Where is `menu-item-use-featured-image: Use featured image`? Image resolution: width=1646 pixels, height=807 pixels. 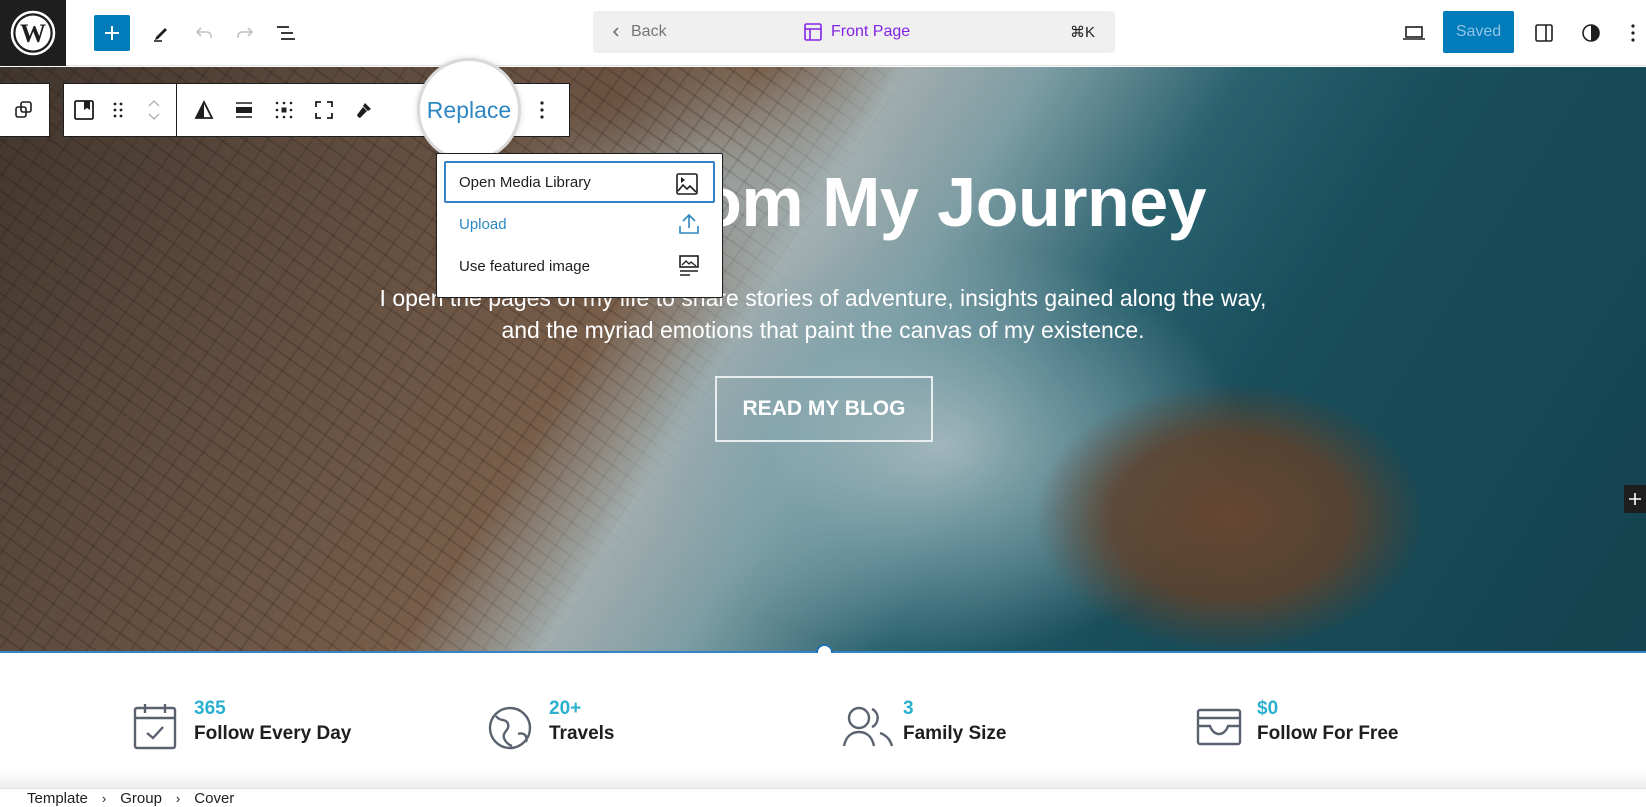 menu-item-use-featured-image: Use featured image is located at coordinates (579, 266).